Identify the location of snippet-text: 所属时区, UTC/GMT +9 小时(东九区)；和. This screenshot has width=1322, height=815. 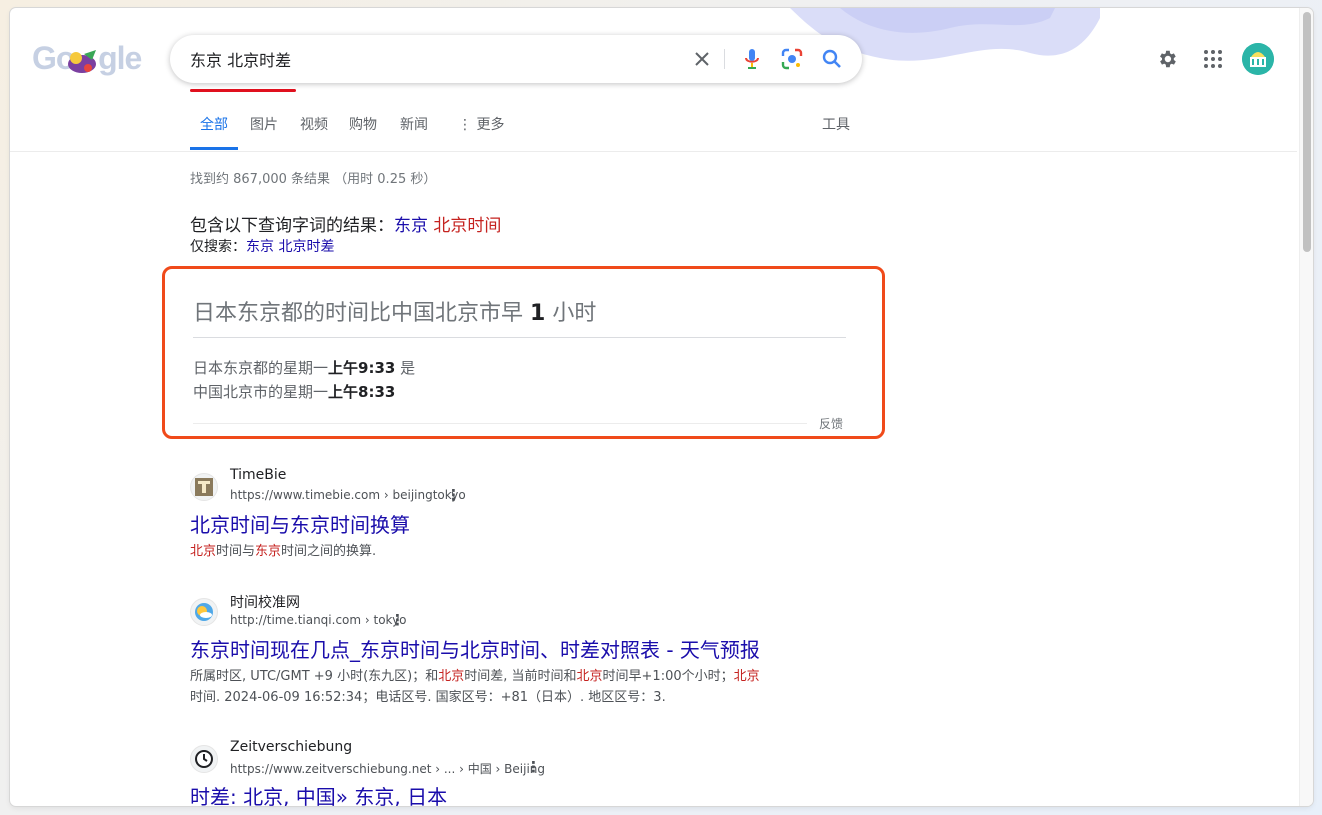
(314, 676).